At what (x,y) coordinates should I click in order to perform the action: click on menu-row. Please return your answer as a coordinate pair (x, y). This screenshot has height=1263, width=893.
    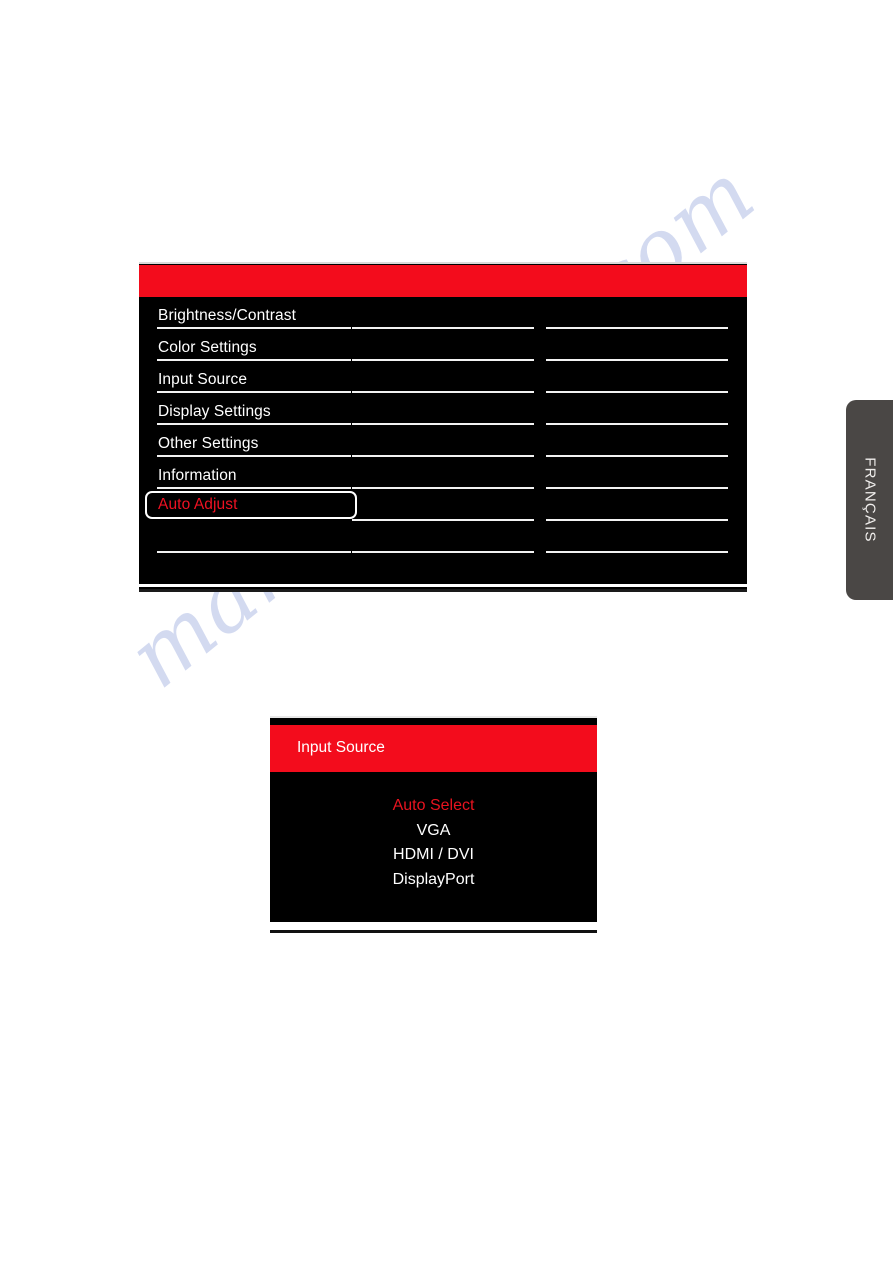
    Looking at the image, I should click on (443, 537).